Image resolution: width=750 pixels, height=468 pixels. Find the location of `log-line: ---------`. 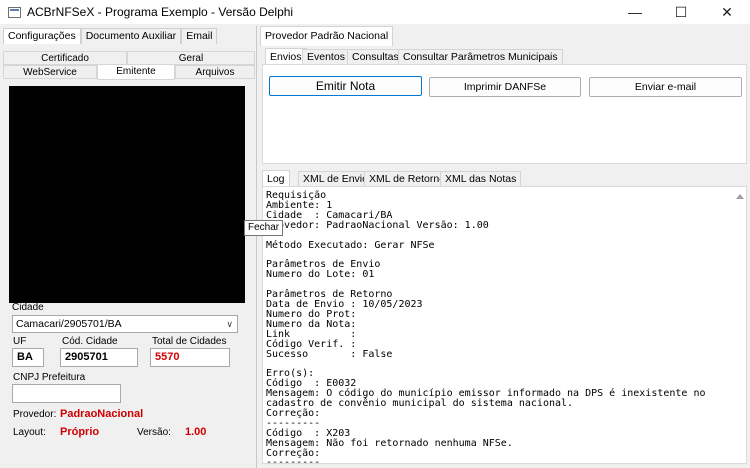

log-line: --------- is located at coordinates (293, 460).